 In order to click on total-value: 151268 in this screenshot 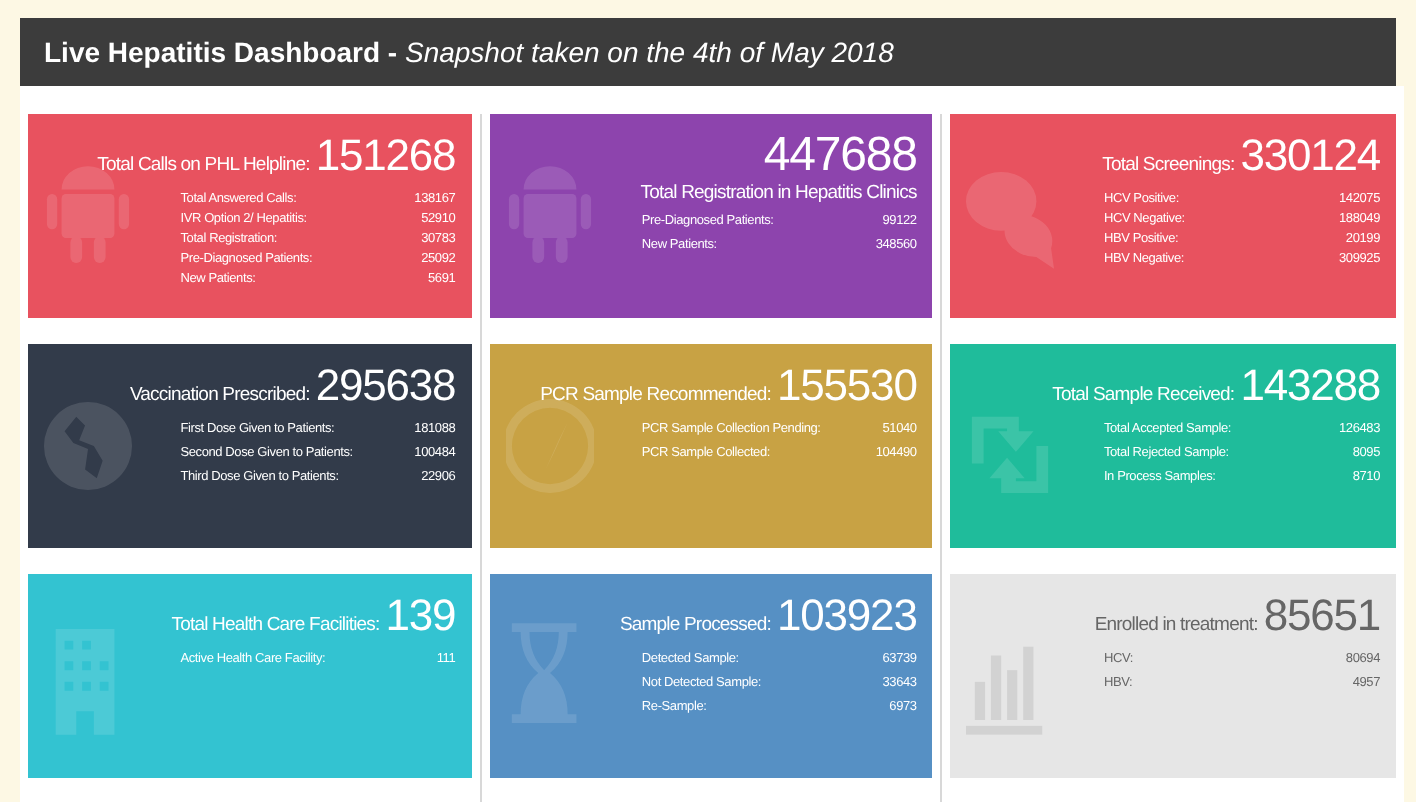, I will do `click(385, 156)`.